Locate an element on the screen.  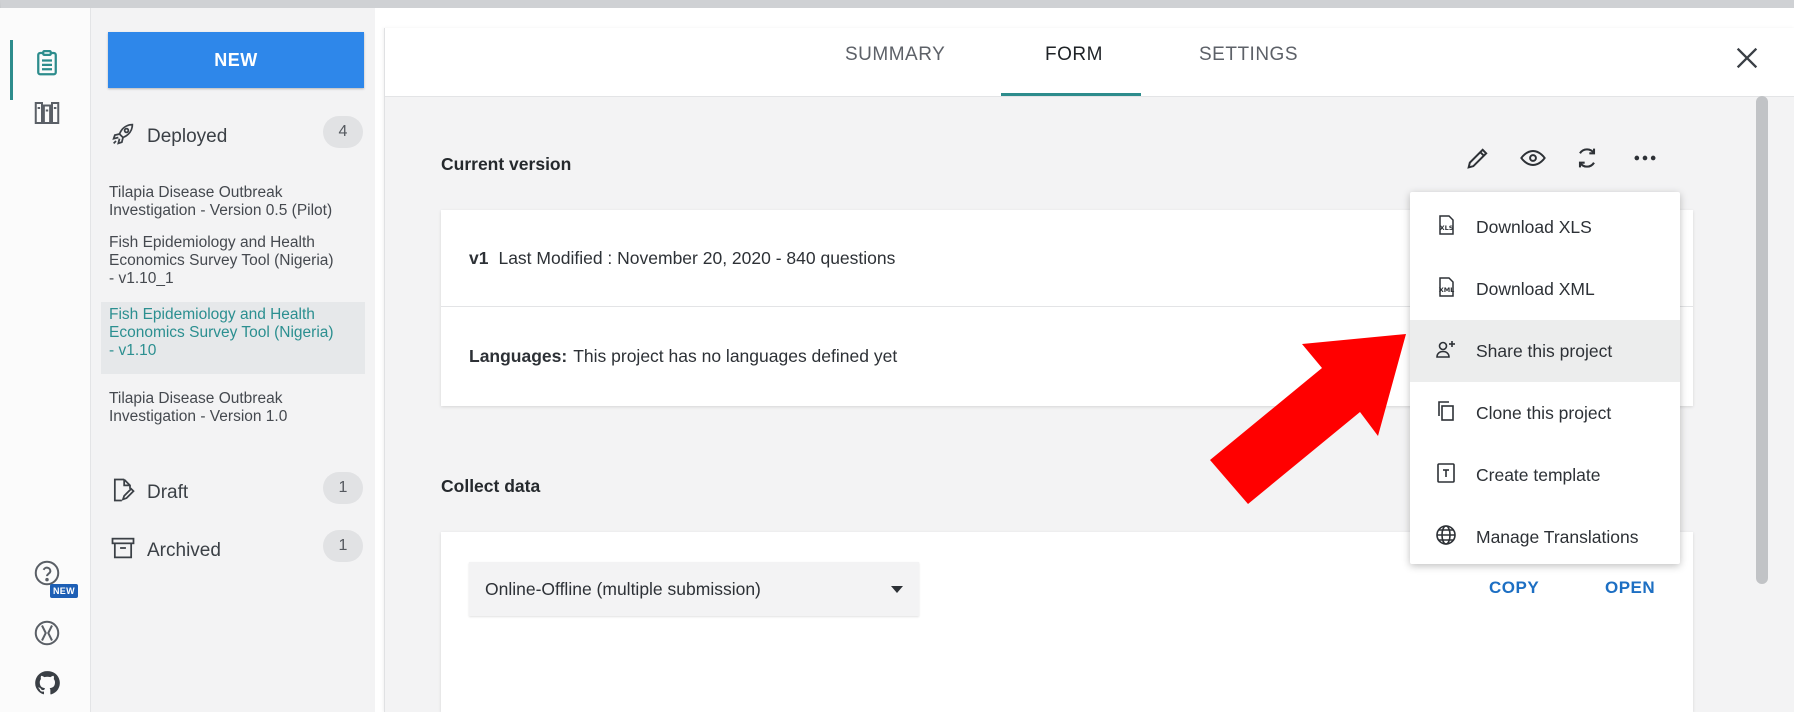
icon-rail: NEW is located at coordinates (45, 360).